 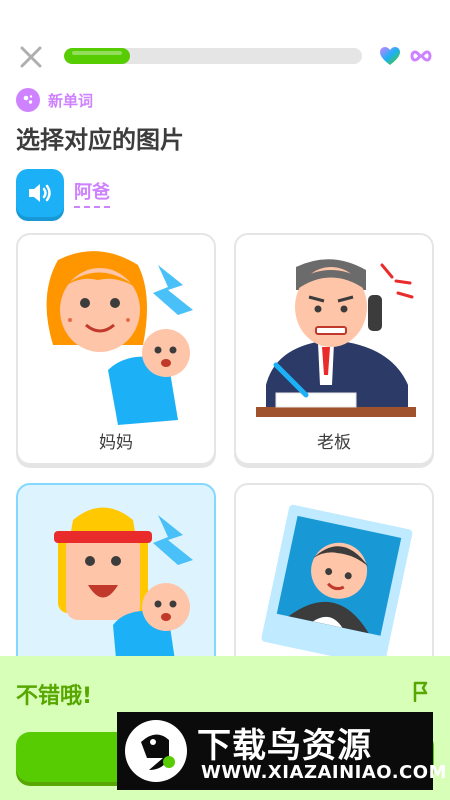 I want to click on prompt-row: 阿爸, so click(x=63, y=193).